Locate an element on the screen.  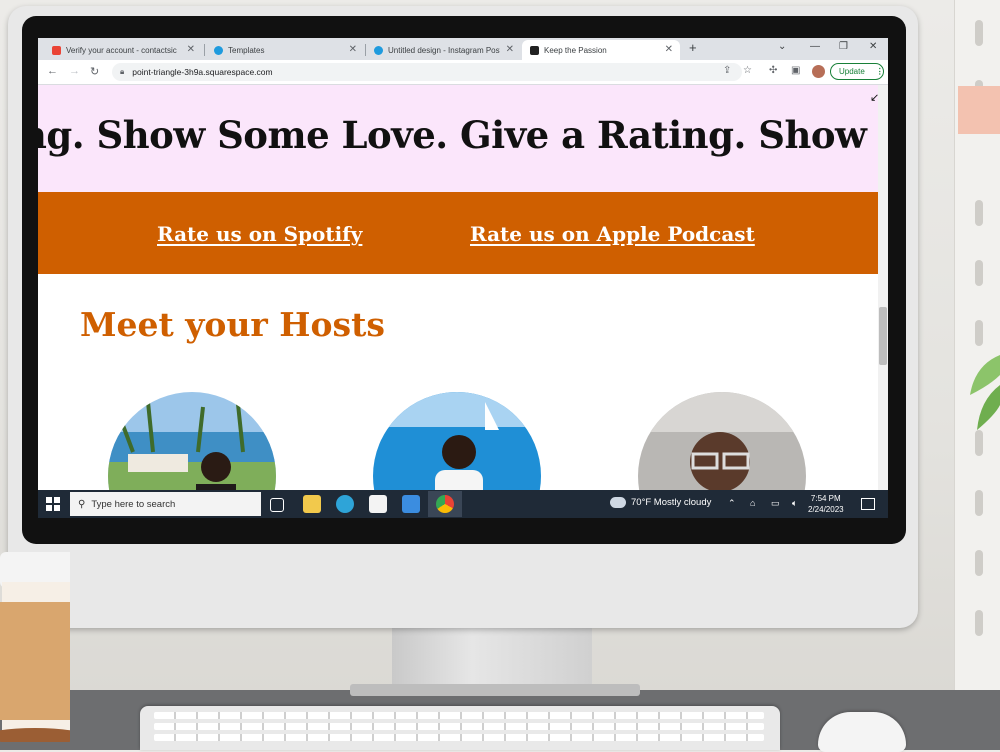
new-tab-button: + is located at coordinates (693, 47).